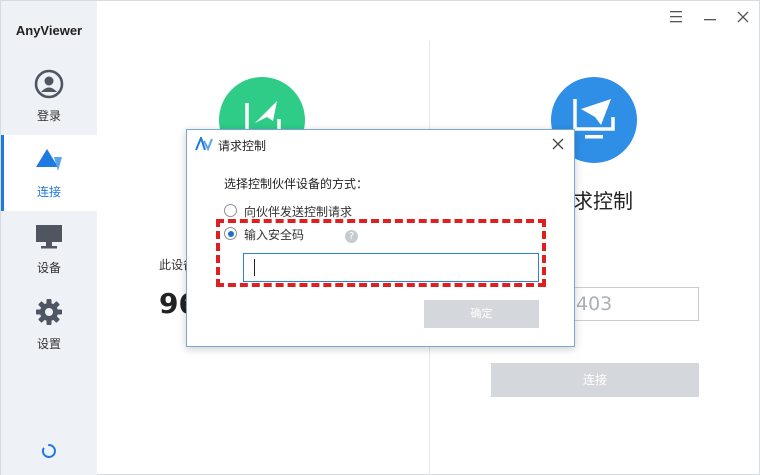 This screenshot has height=475, width=760. I want to click on sidebar-item-login: 登录, so click(49, 97).